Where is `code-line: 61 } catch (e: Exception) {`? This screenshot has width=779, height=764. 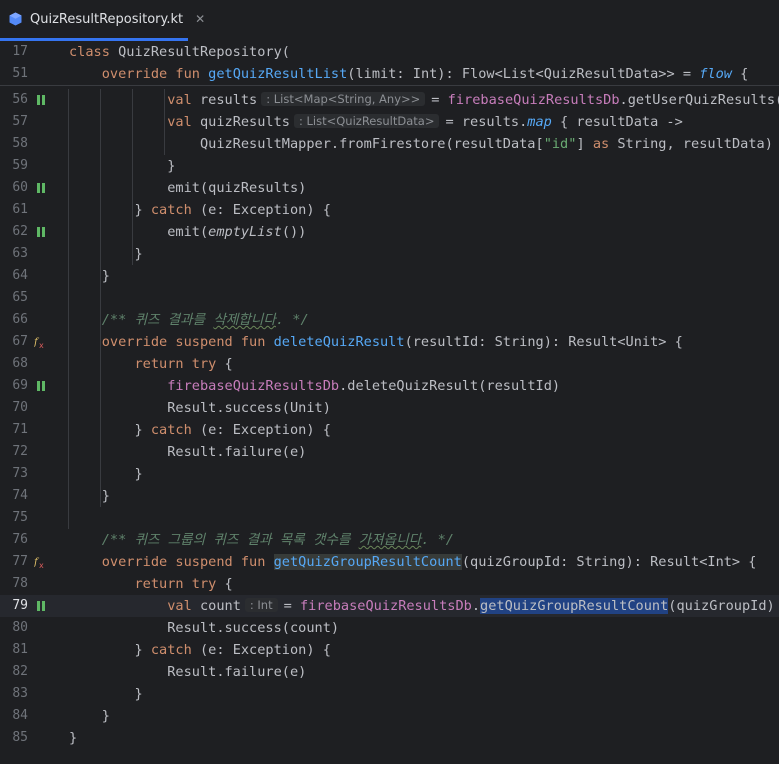 code-line: 61 } catch (e: Exception) { is located at coordinates (389, 210).